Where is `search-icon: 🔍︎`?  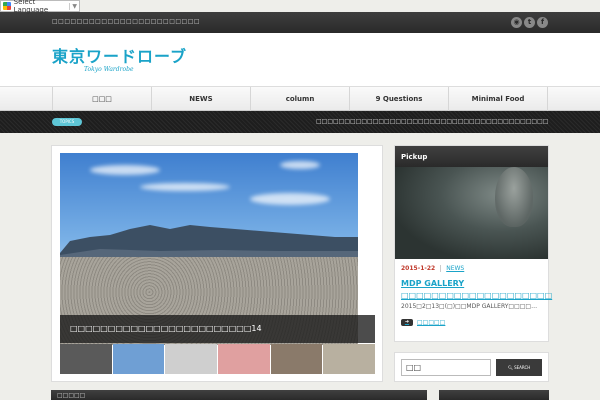
search-icon: 🔍︎ is located at coordinates (510, 367).